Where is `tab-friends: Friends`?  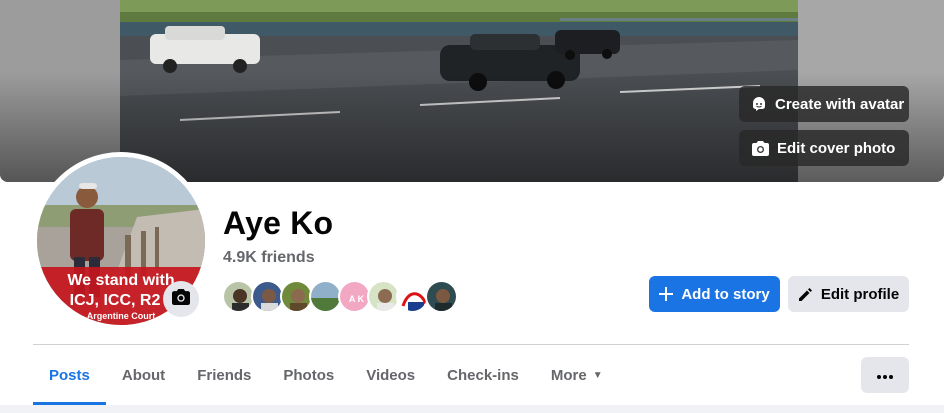
tab-friends: Friends is located at coordinates (224, 375).